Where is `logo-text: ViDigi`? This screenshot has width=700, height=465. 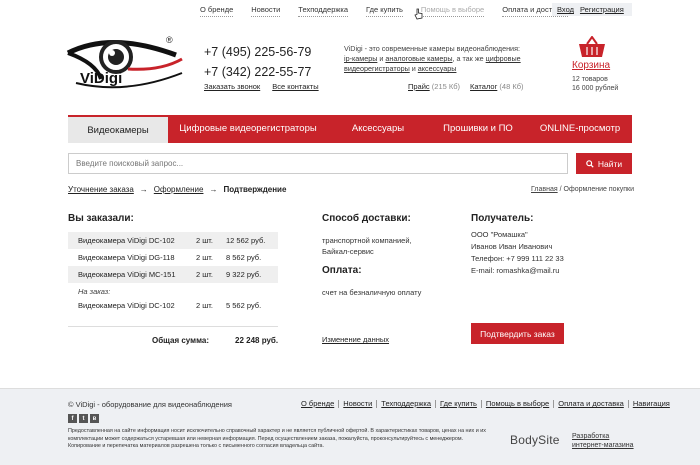
logo-text: ViDigi is located at coordinates (101, 78).